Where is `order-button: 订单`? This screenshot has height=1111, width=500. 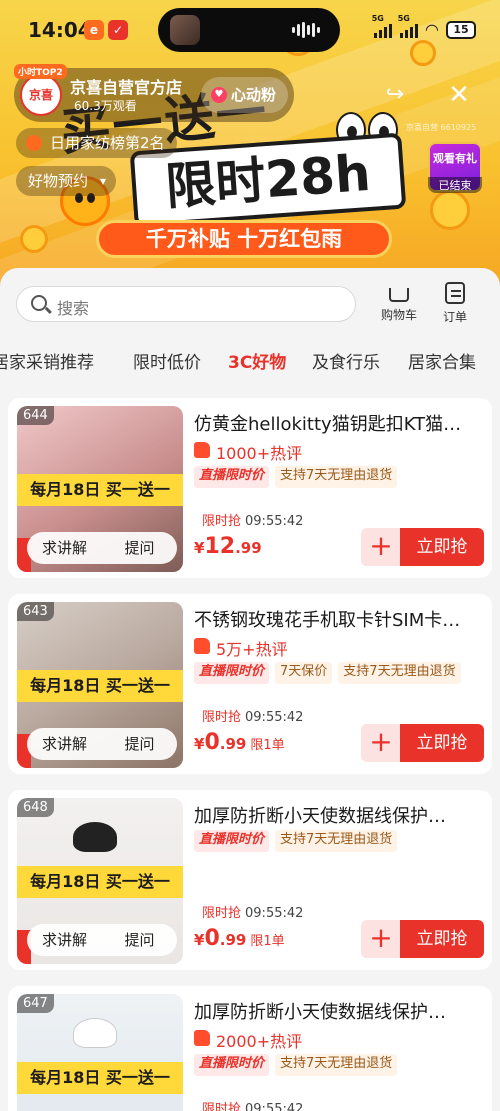
order-button: 订单 is located at coordinates (455, 303).